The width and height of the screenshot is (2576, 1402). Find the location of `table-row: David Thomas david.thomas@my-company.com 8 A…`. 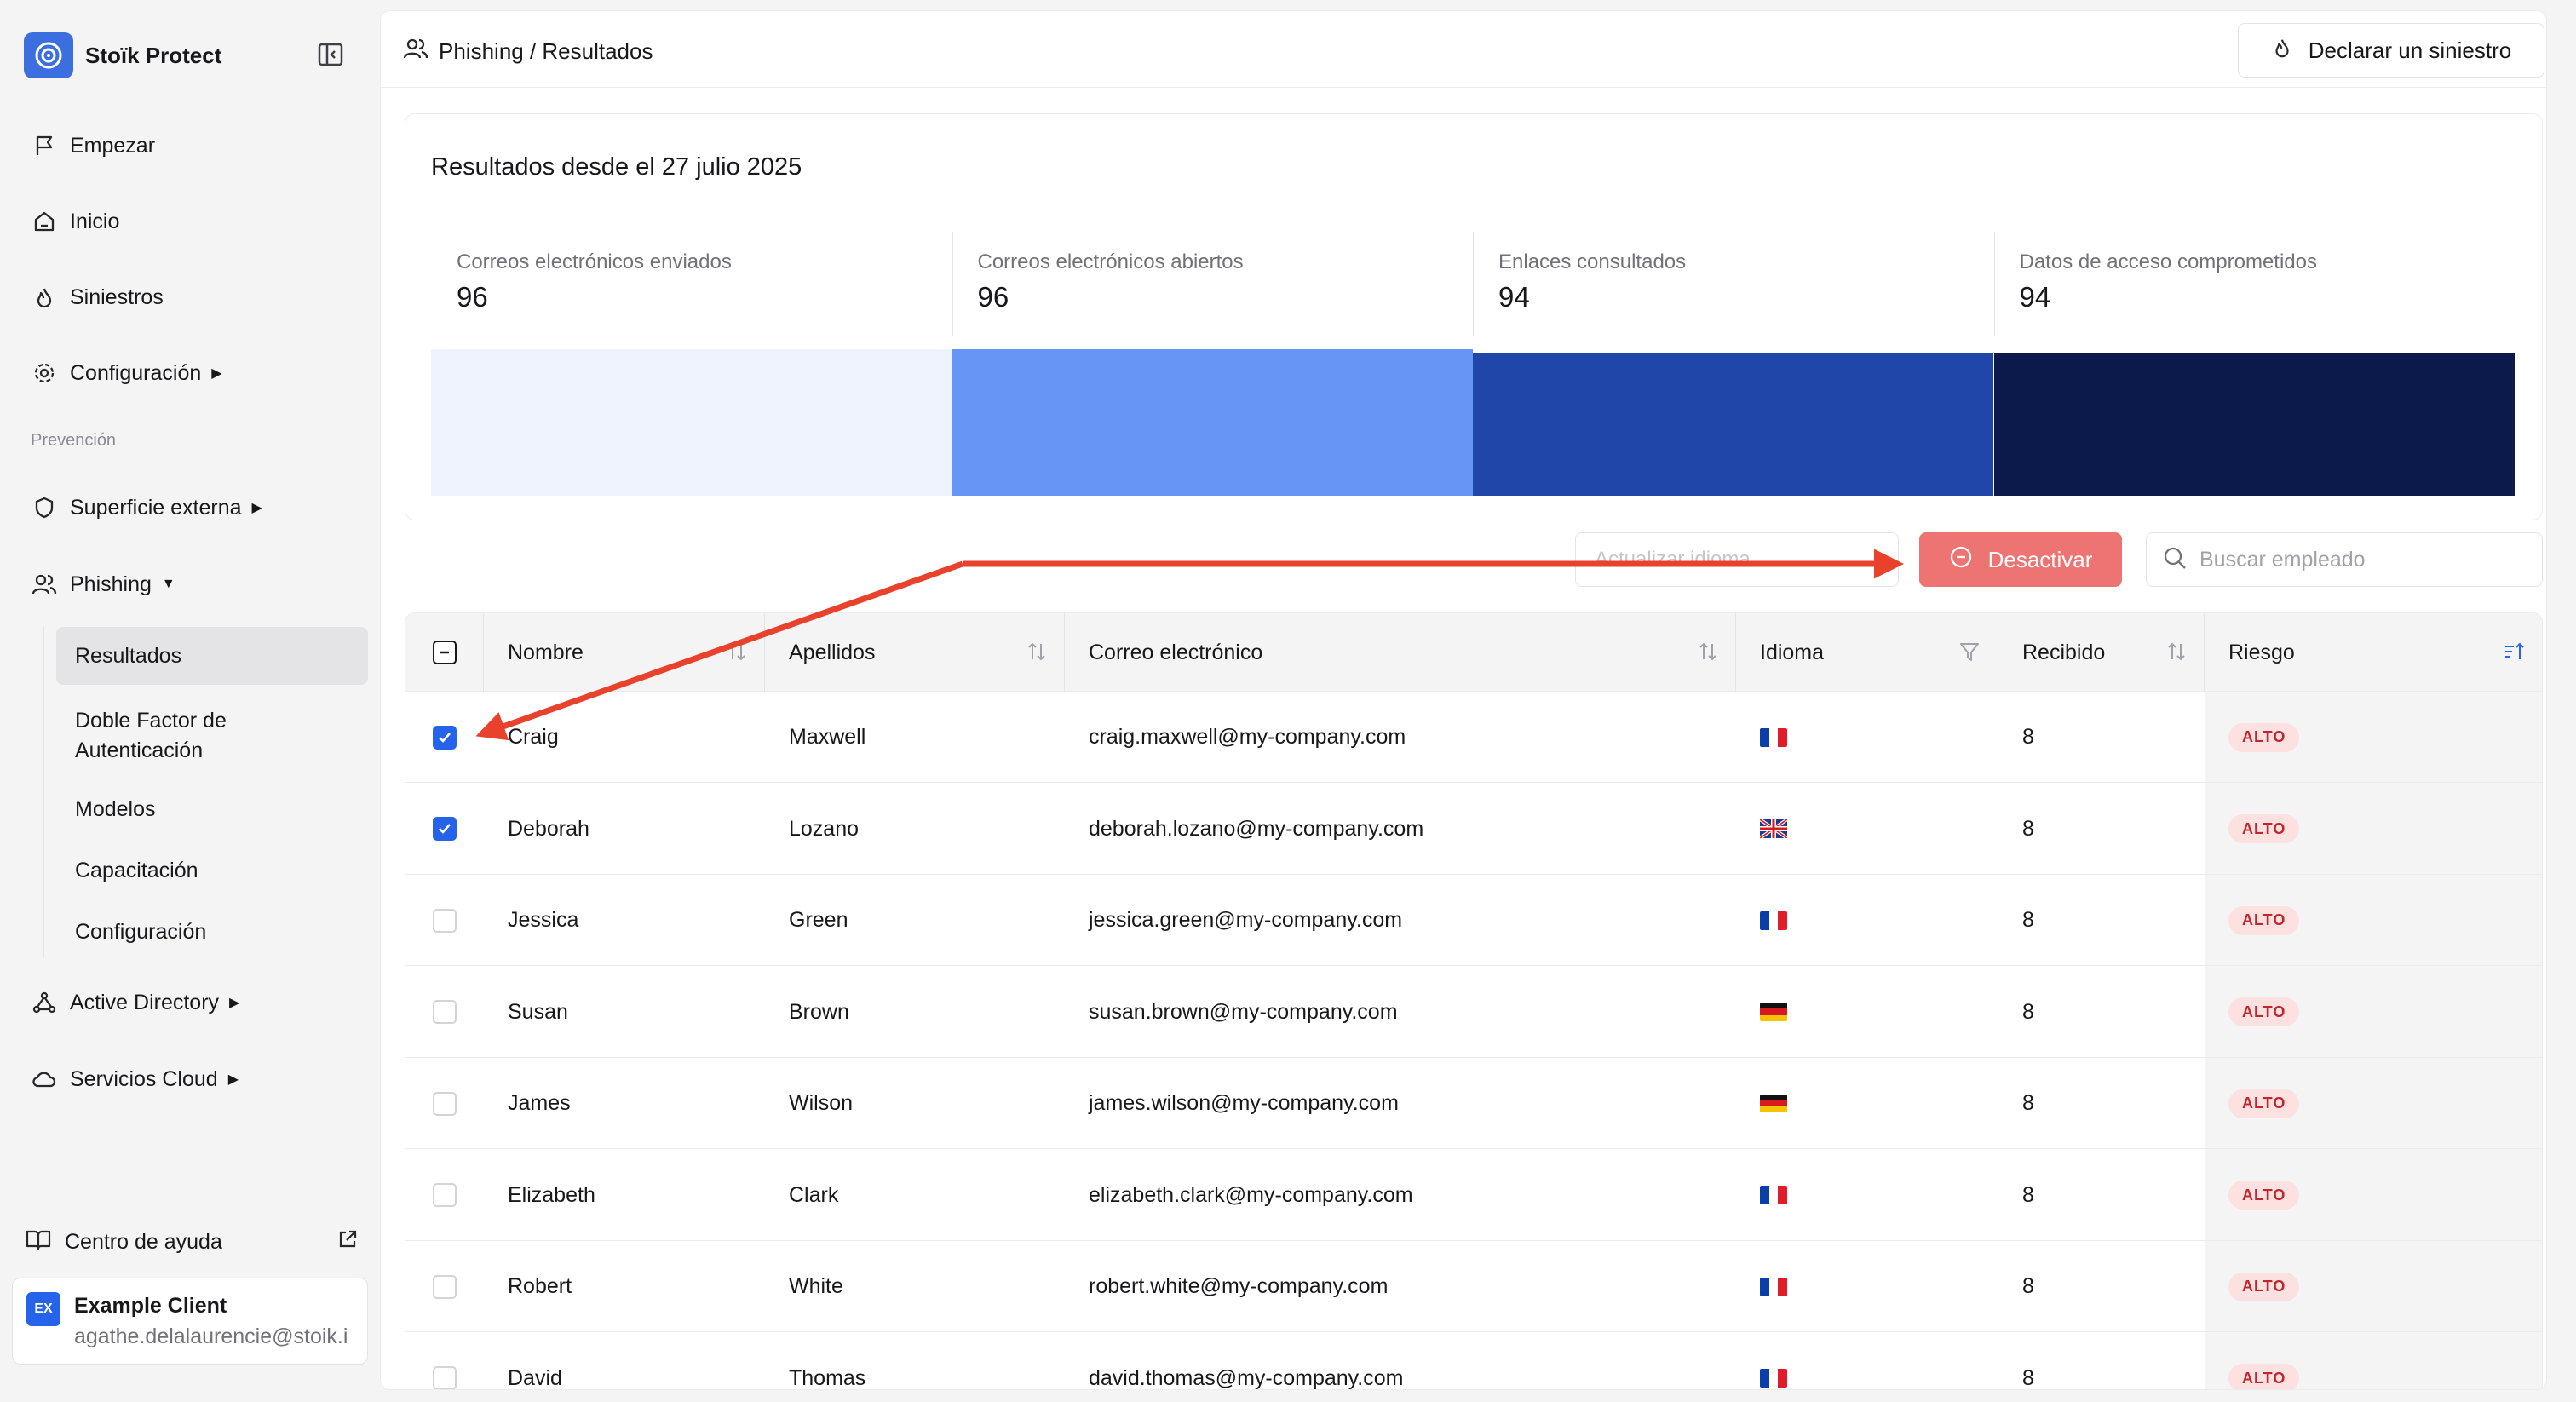

table-row: David Thomas david.thomas@my-company.com 8 A… is located at coordinates (1473, 1361).